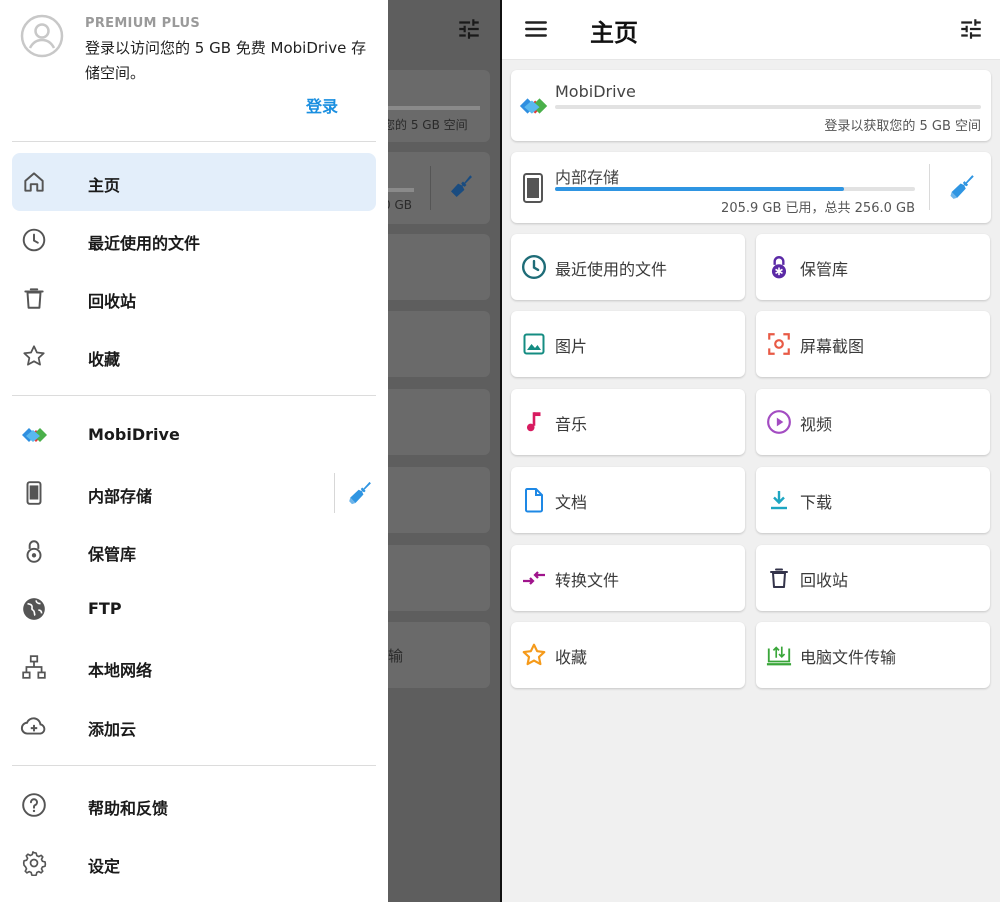  What do you see at coordinates (873, 267) in the screenshot?
I see `tile-vault: 保管库` at bounding box center [873, 267].